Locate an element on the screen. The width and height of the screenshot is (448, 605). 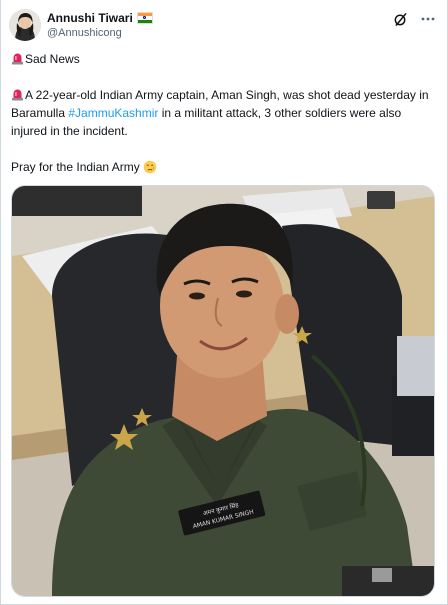
display-name: Annushi Tiwari is located at coordinates (90, 18).